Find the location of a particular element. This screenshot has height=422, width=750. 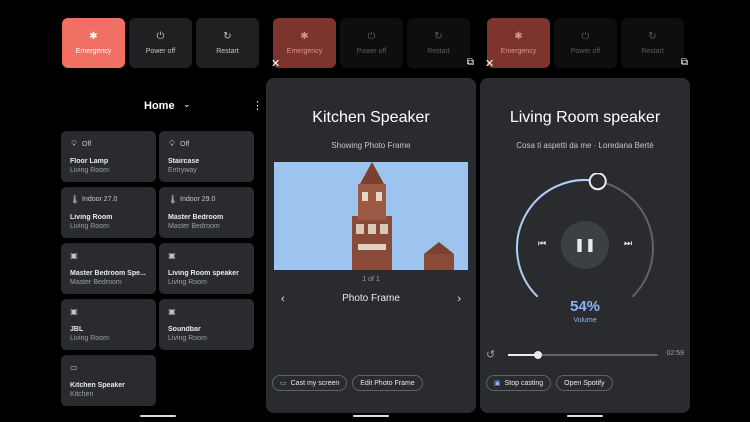

photo-frame-image is located at coordinates (371, 216).